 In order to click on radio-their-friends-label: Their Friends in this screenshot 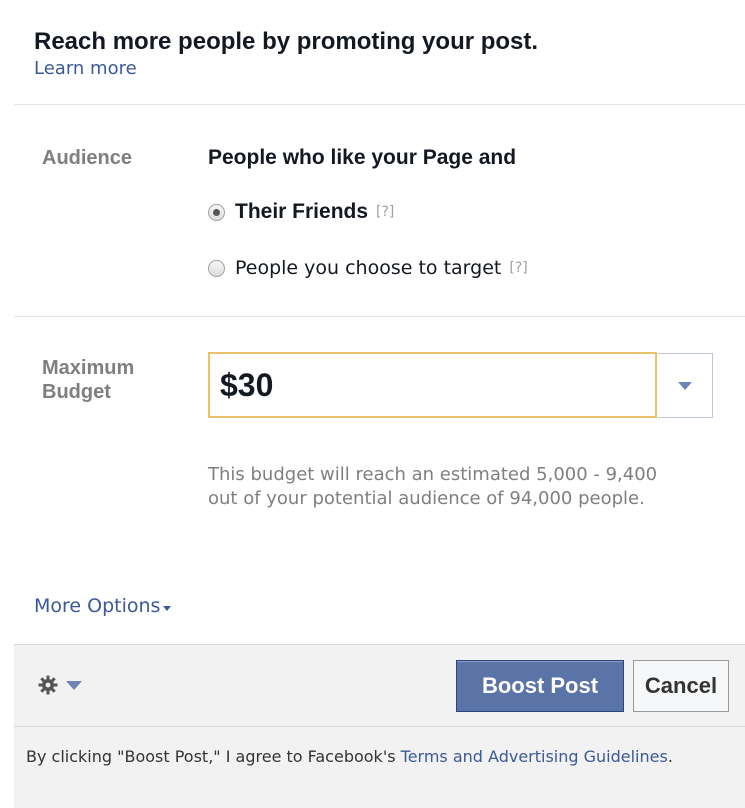, I will do `click(302, 211)`.